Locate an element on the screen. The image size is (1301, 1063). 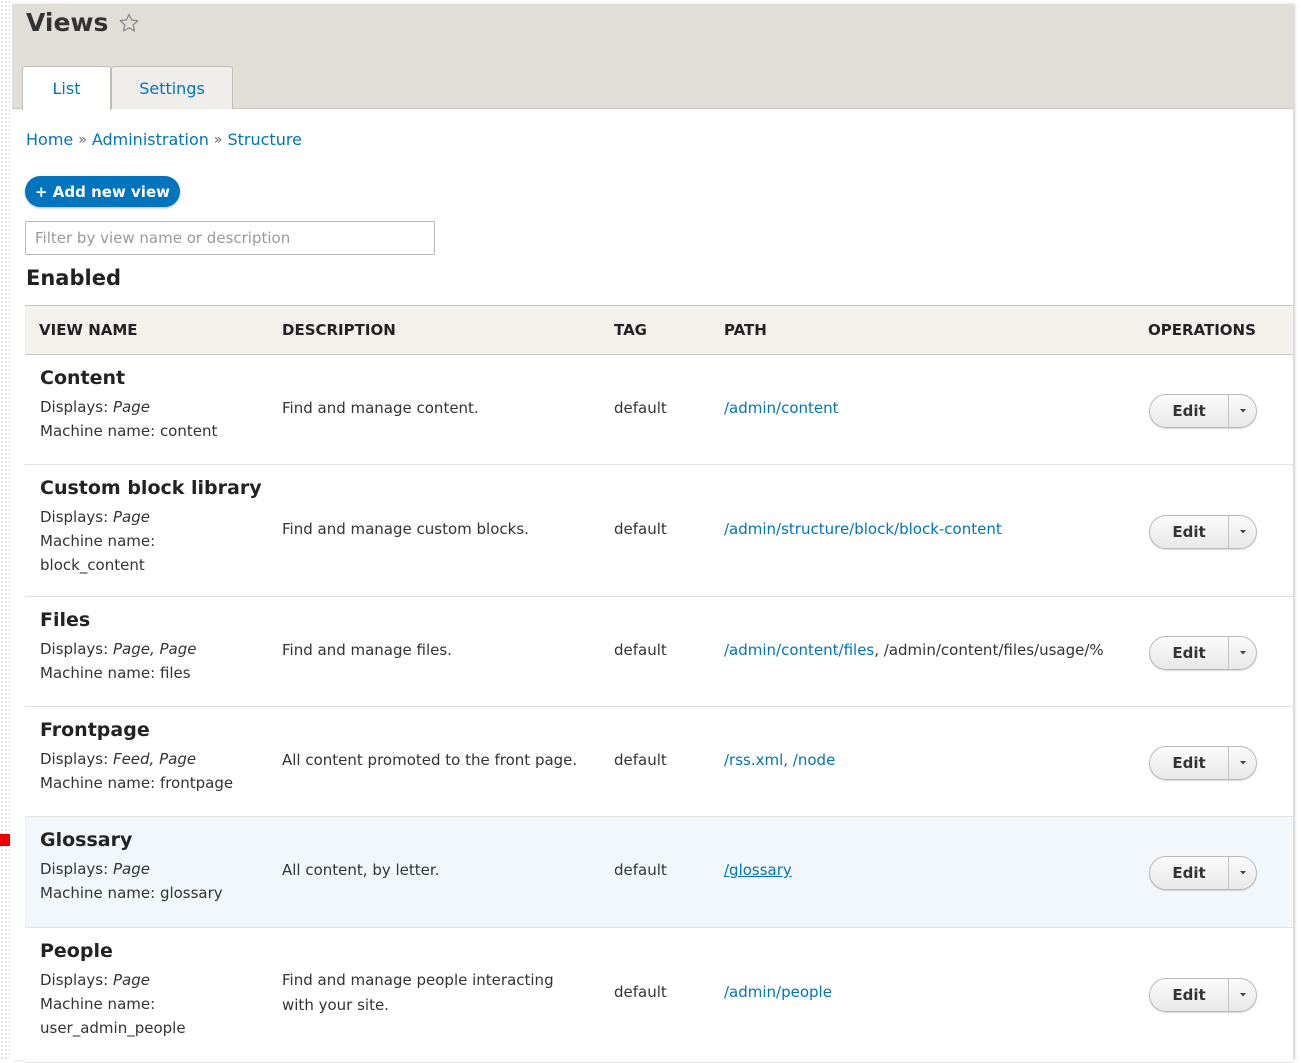
filter-input is located at coordinates (230, 238).